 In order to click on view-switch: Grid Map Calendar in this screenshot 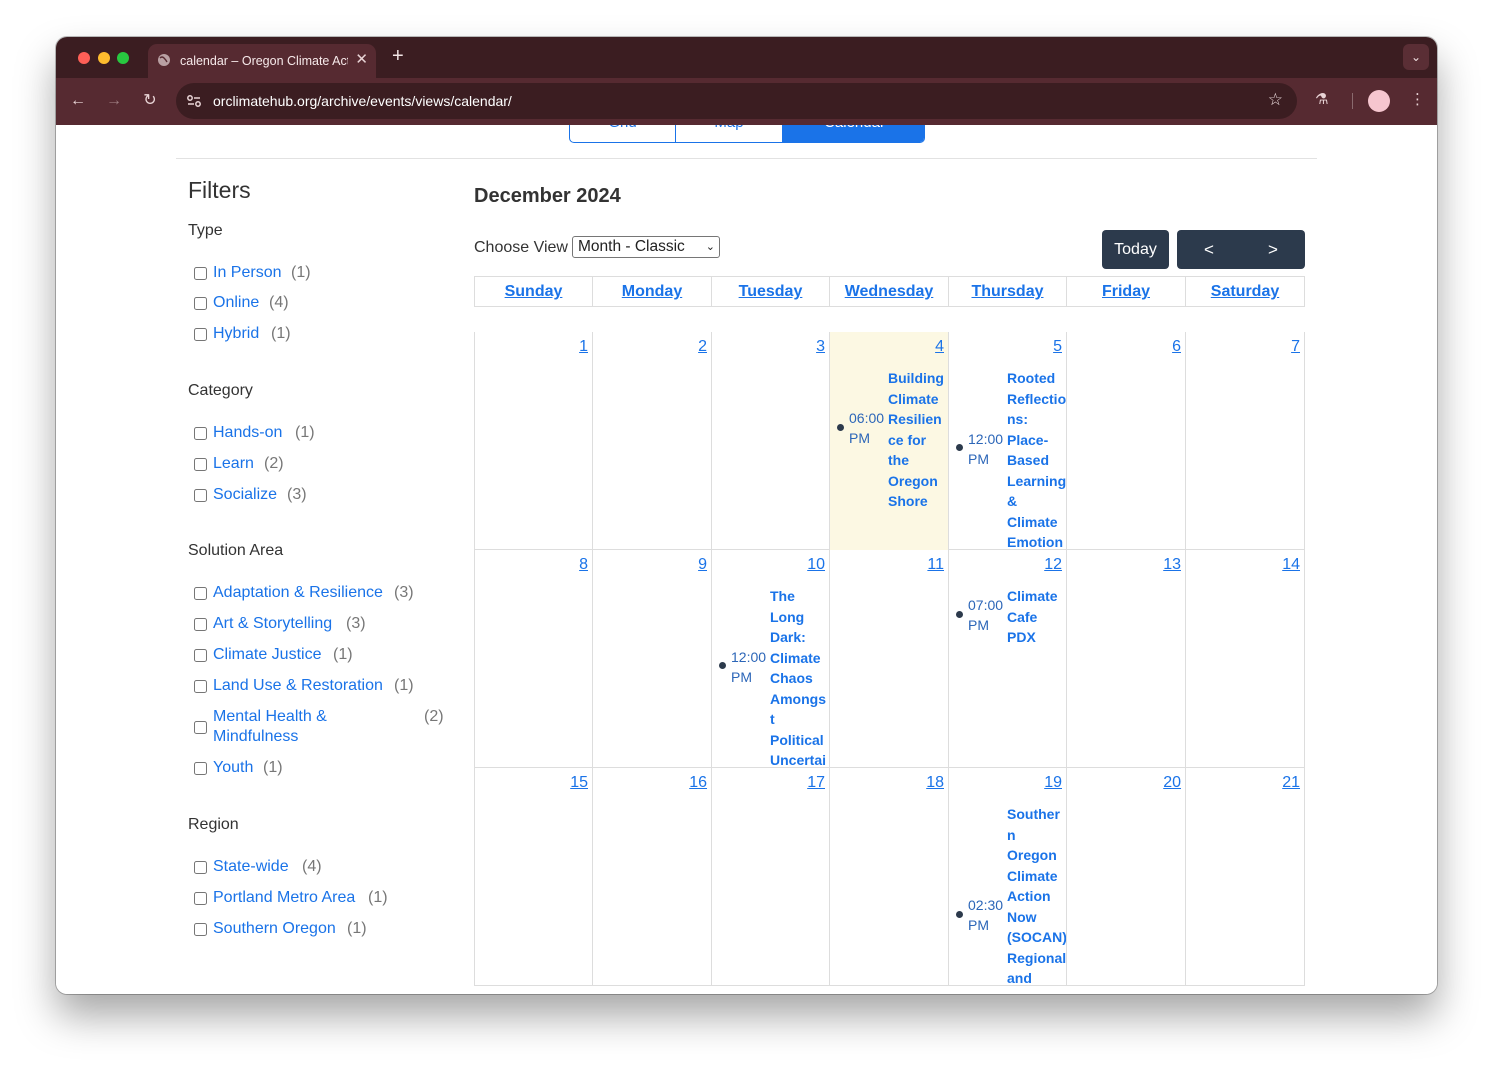, I will do `click(747, 134)`.